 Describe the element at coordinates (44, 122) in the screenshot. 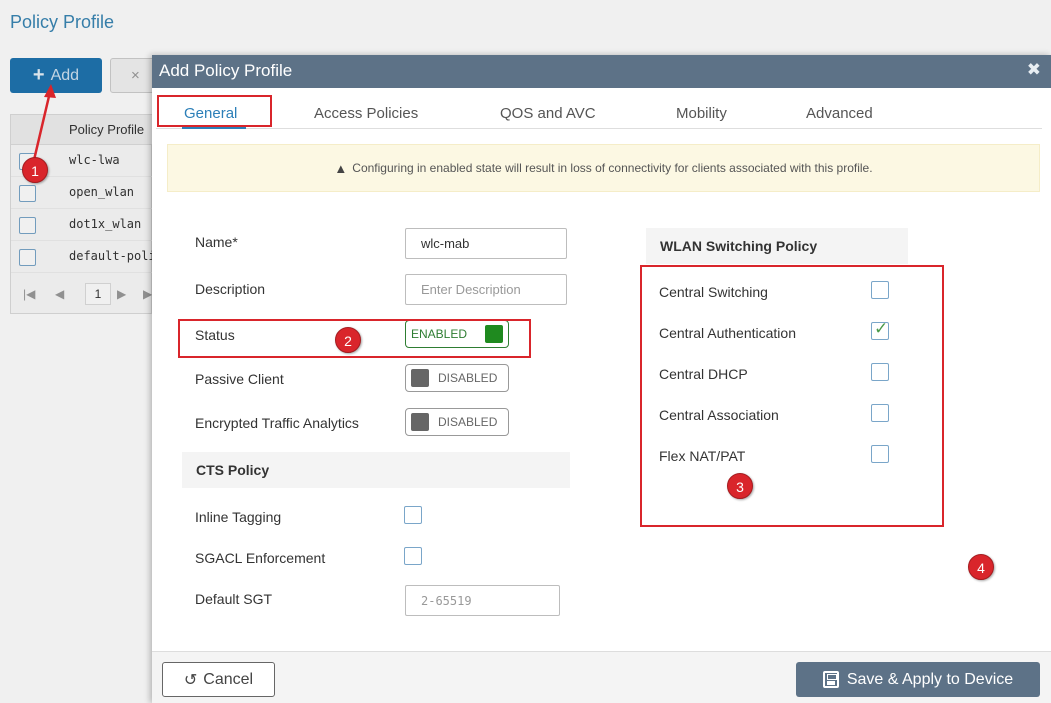

I see `annotation-arrow` at that location.